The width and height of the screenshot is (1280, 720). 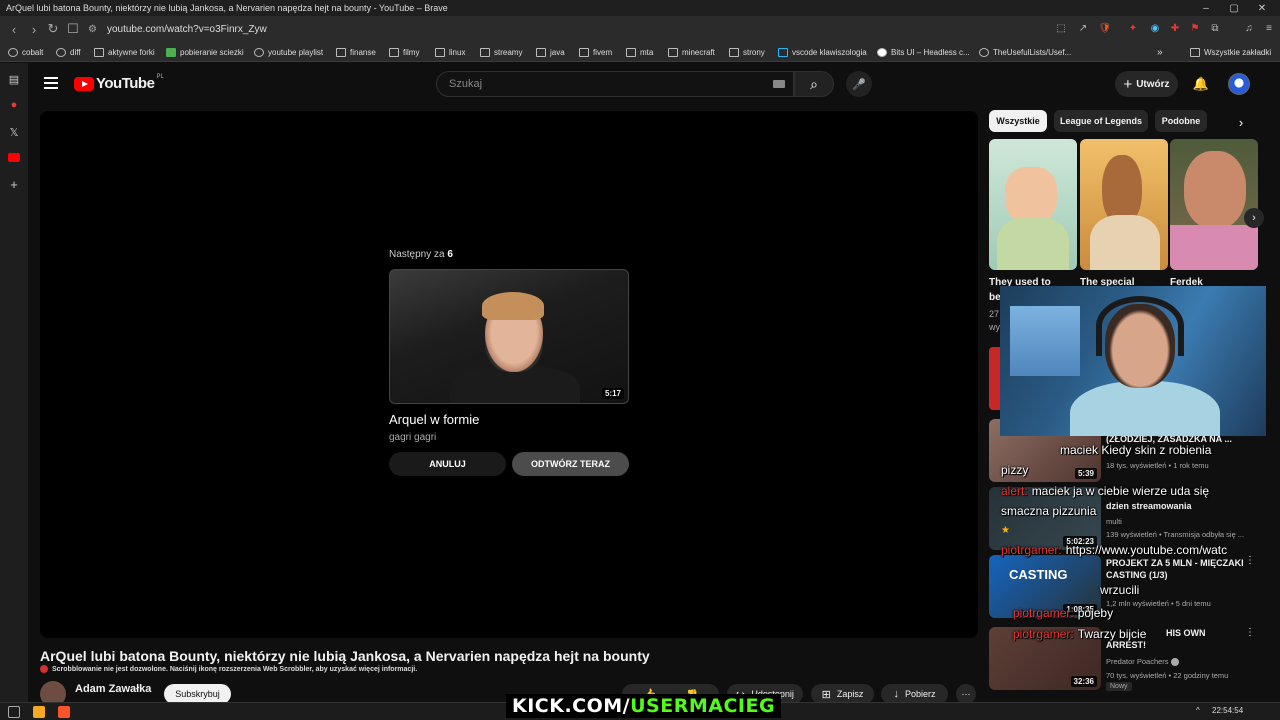 What do you see at coordinates (1254, 218) in the screenshot?
I see `shorts-next-icon: ›` at bounding box center [1254, 218].